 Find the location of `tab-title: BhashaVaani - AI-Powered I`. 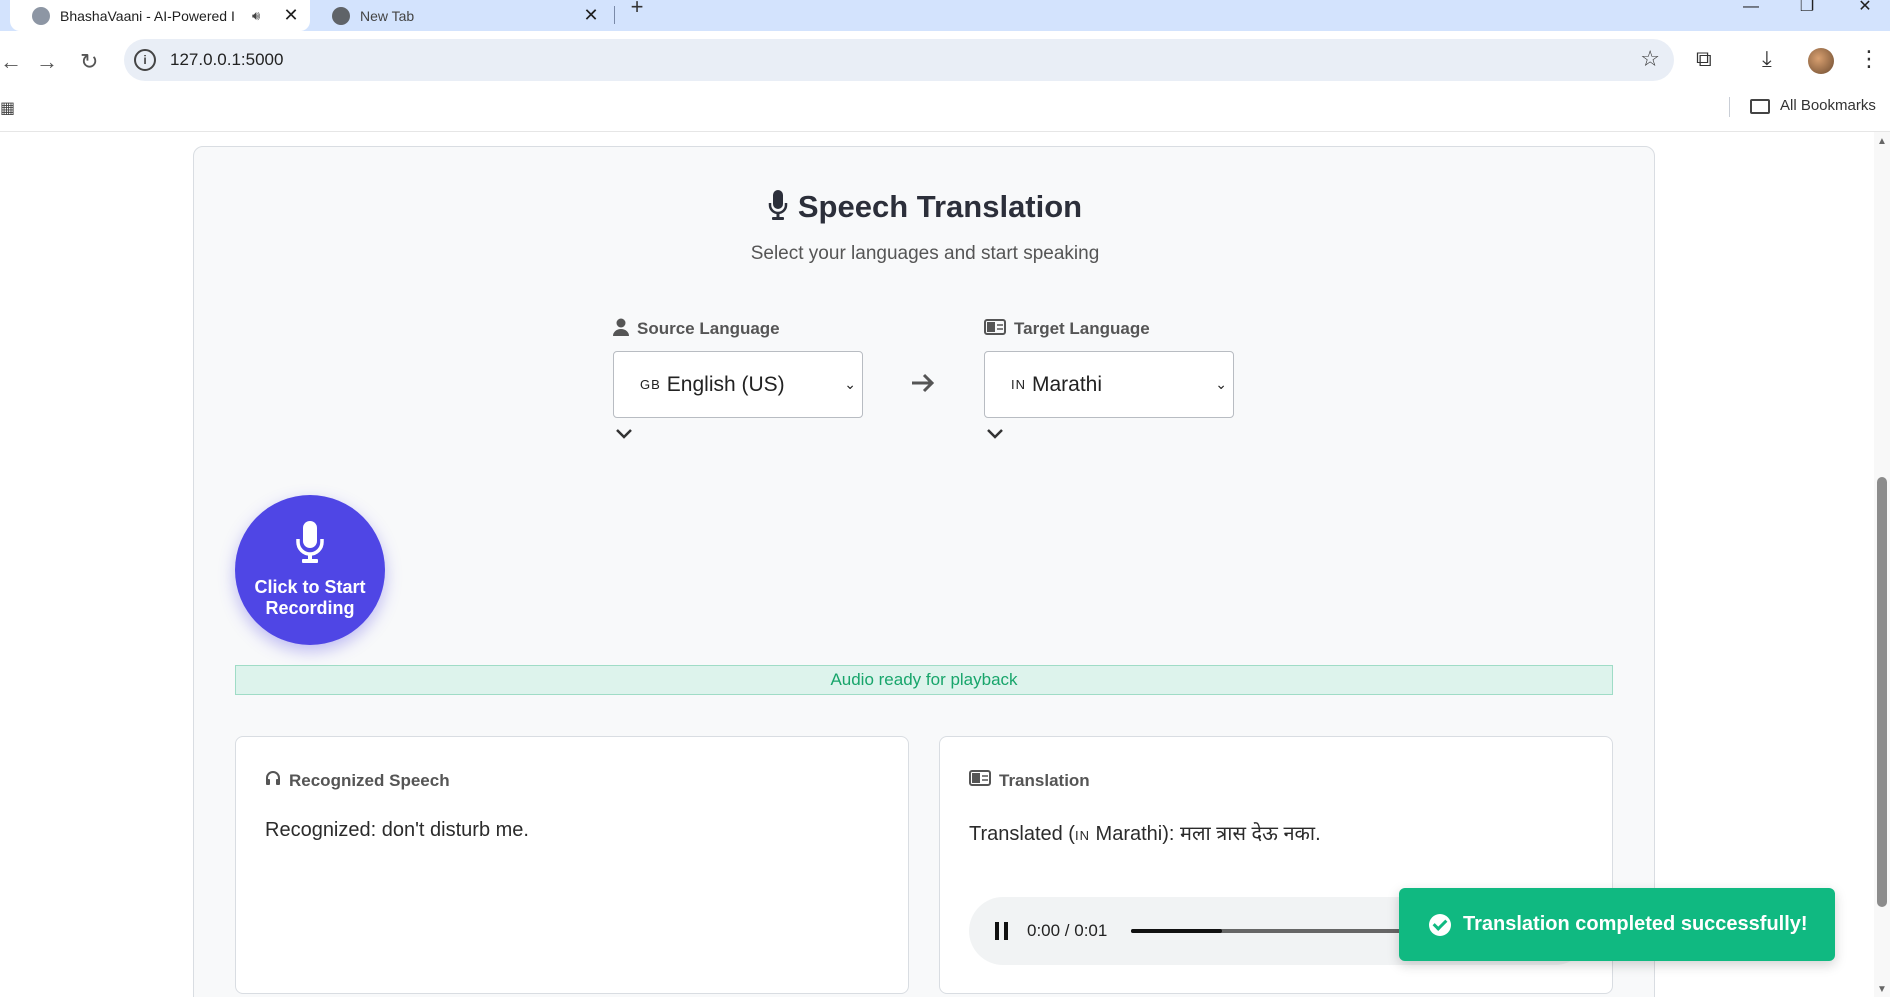

tab-title: BhashaVaani - AI-Powered I is located at coordinates (147, 15).